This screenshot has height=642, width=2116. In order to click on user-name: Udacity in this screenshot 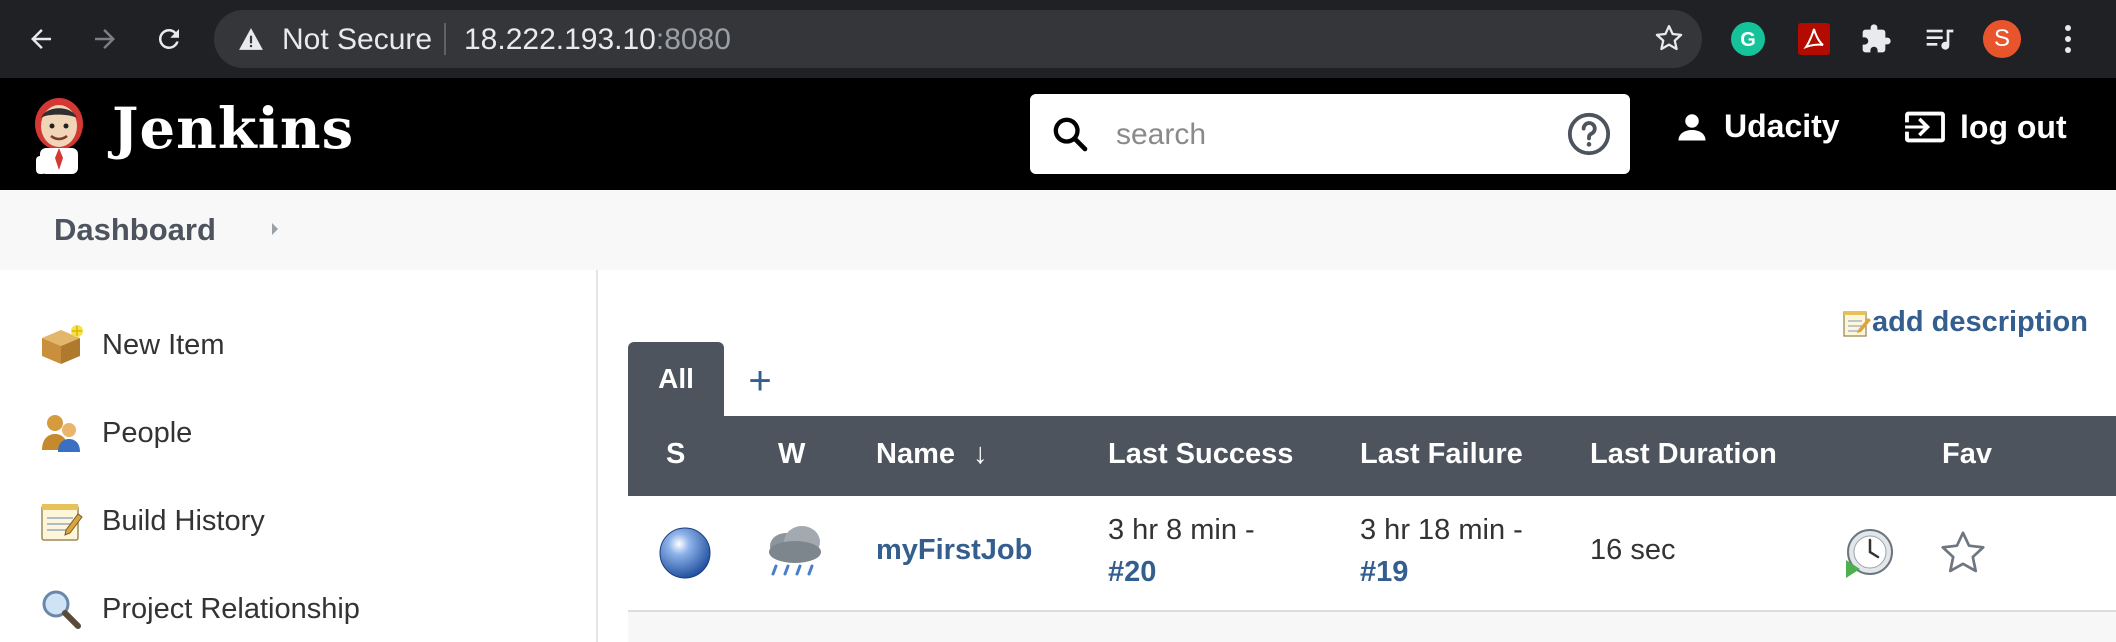, I will do `click(1782, 126)`.